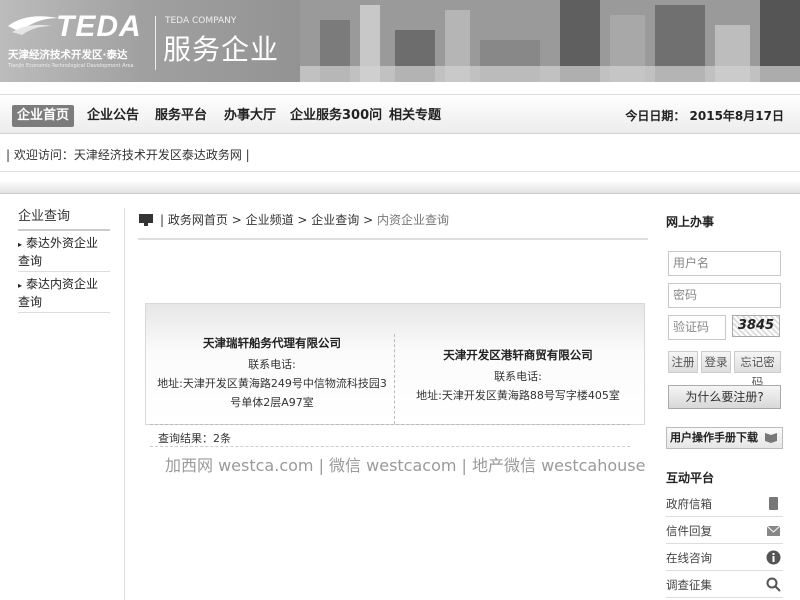  What do you see at coordinates (724, 585) in the screenshot?
I see `interaction-item-survey: 调查征集` at bounding box center [724, 585].